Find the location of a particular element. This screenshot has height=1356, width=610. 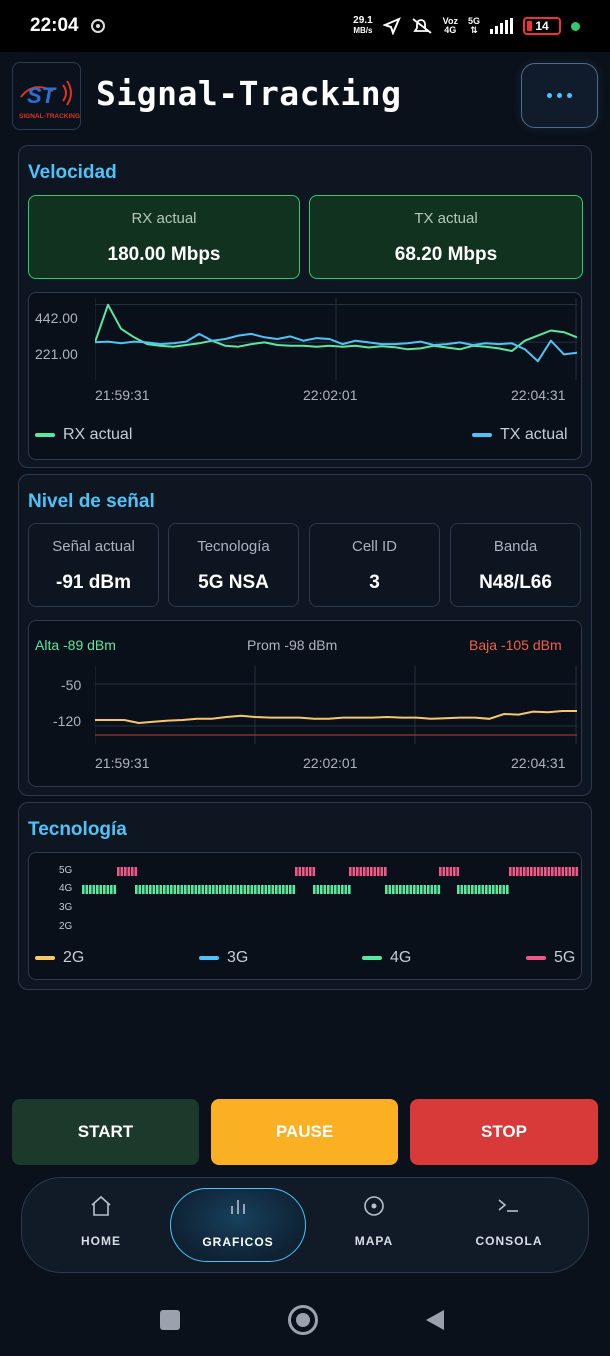

start-button: START is located at coordinates (105, 1132).